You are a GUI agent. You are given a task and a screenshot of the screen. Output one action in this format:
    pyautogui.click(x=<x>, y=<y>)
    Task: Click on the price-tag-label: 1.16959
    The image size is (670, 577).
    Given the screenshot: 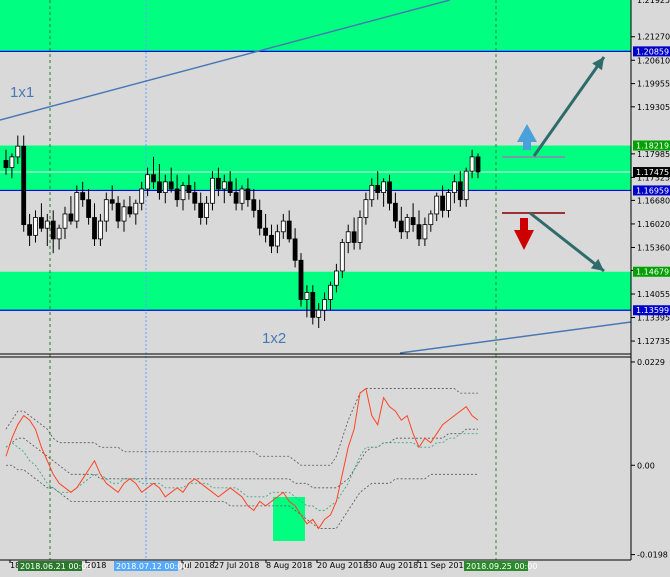 What is the action you would take?
    pyautogui.click(x=652, y=190)
    